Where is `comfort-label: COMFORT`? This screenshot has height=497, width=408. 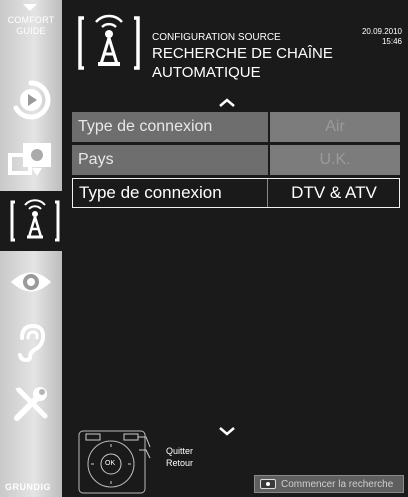
comfort-label: COMFORT is located at coordinates (31, 20).